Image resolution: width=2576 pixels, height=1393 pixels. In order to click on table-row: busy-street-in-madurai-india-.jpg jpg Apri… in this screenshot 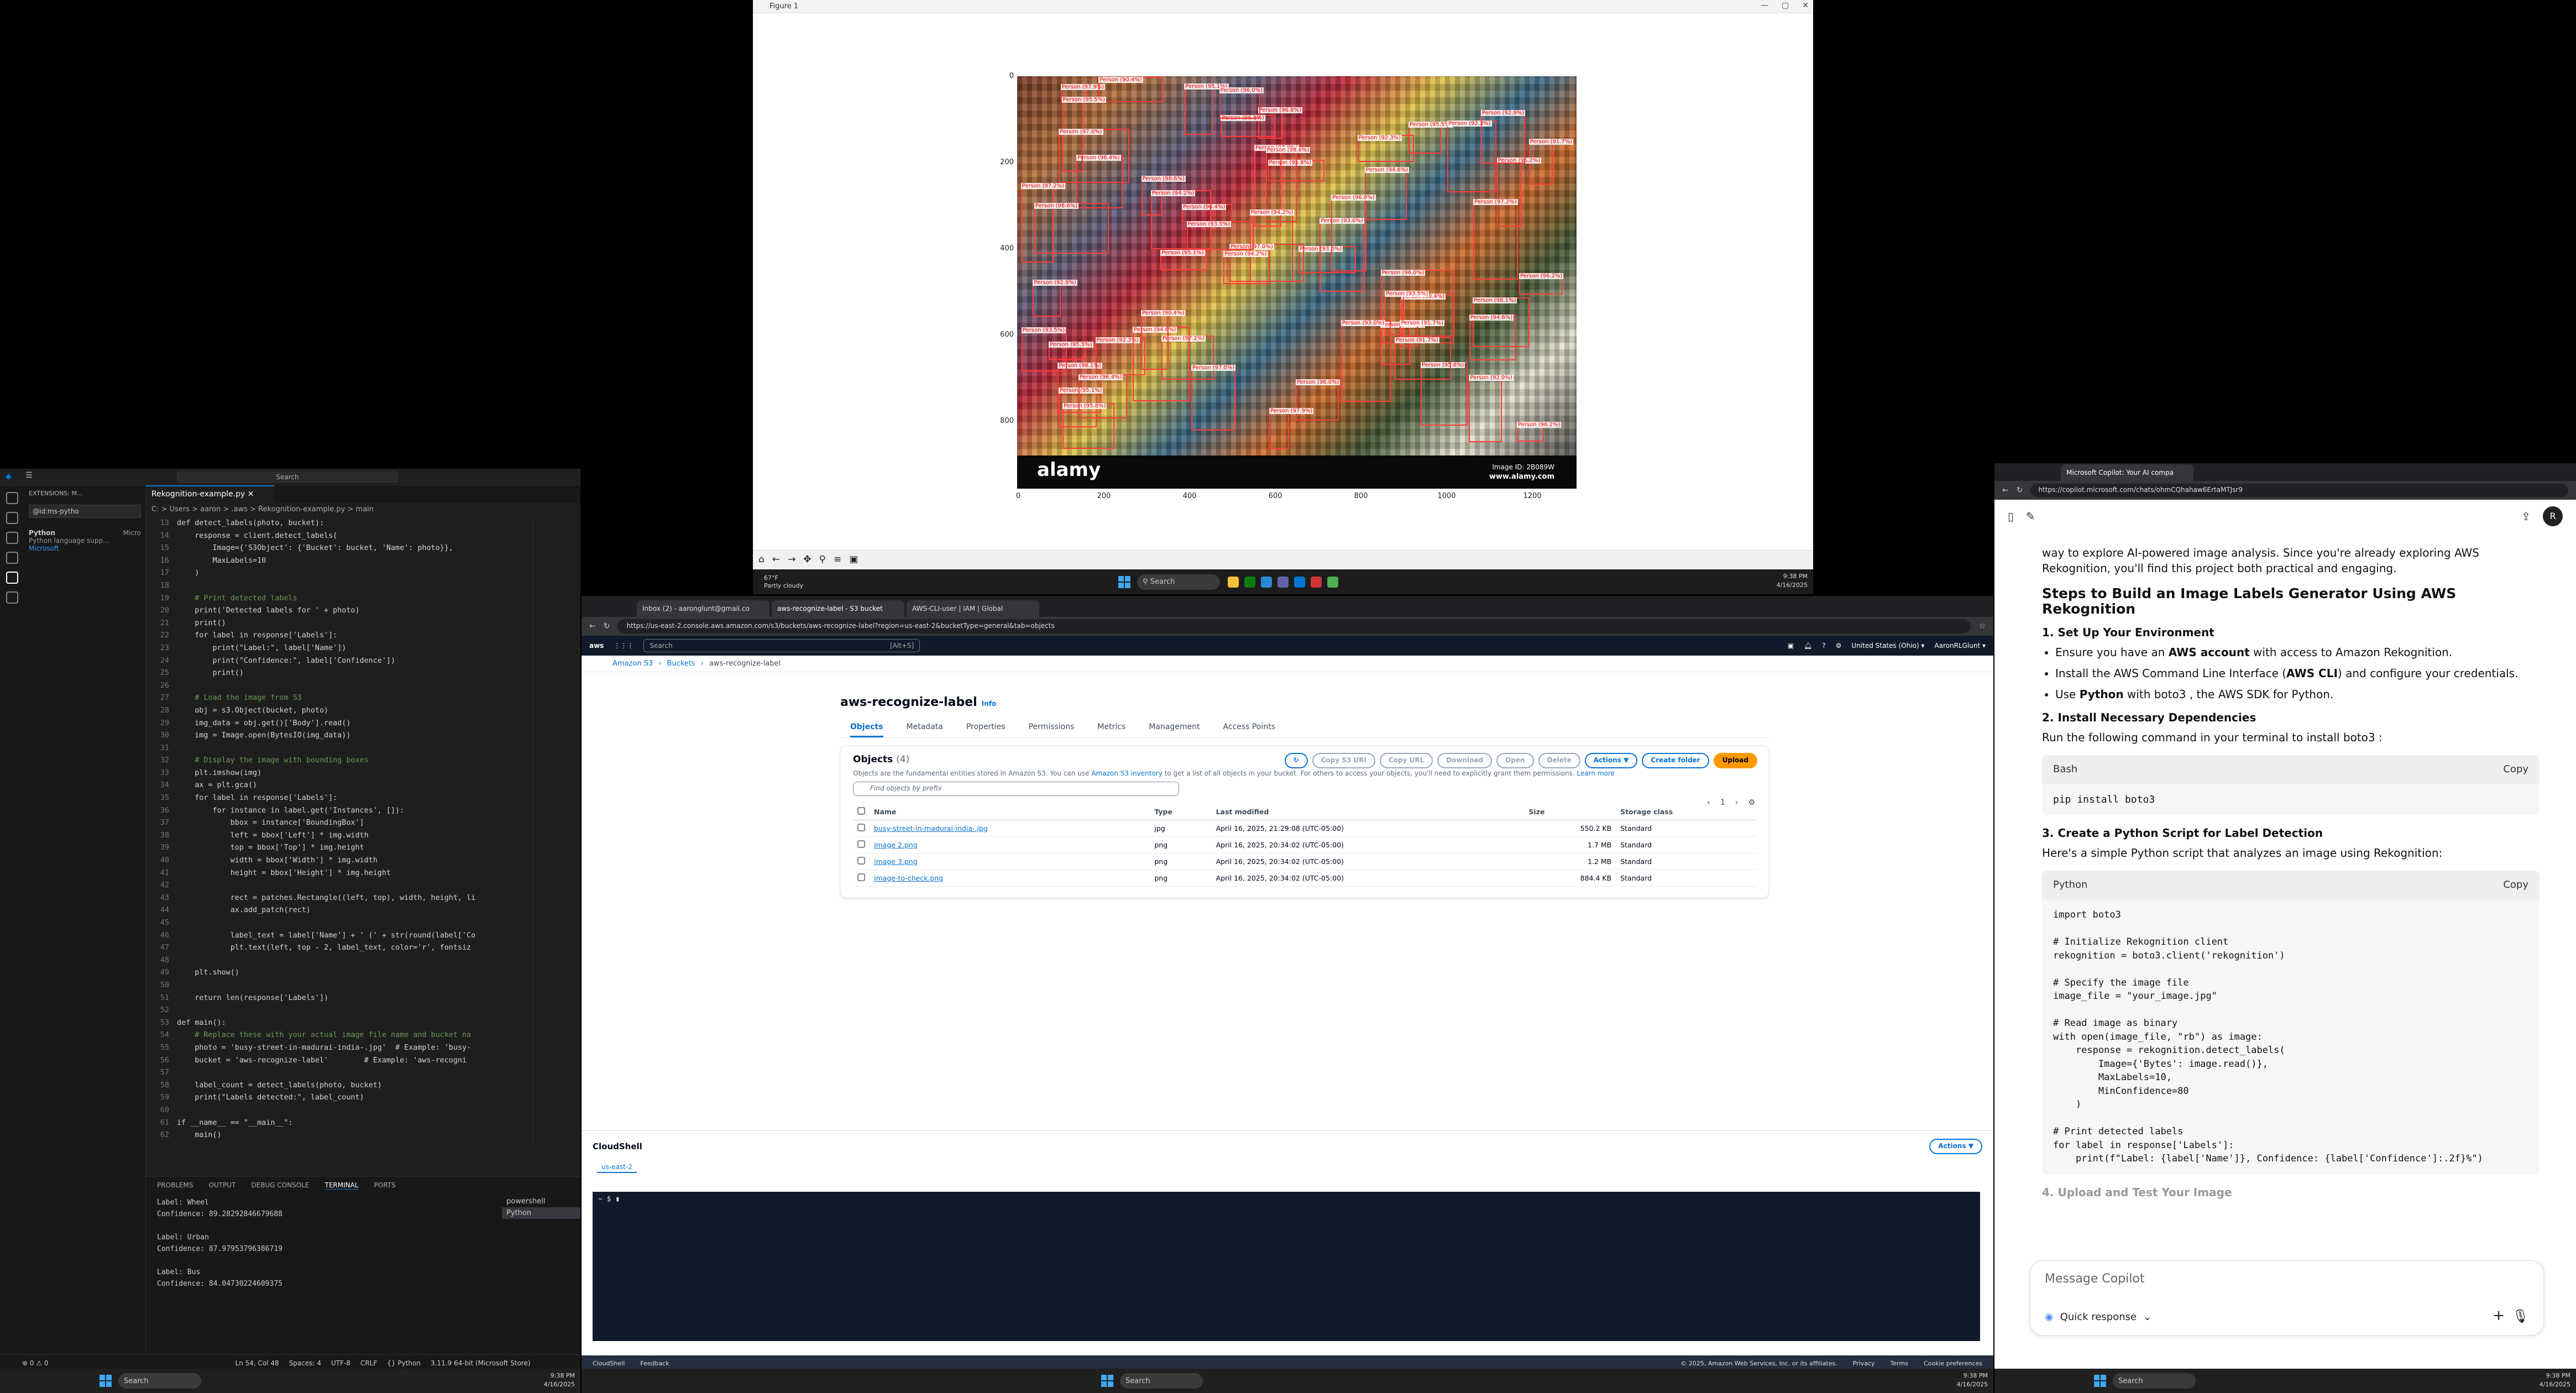, I will do `click(1304, 828)`.